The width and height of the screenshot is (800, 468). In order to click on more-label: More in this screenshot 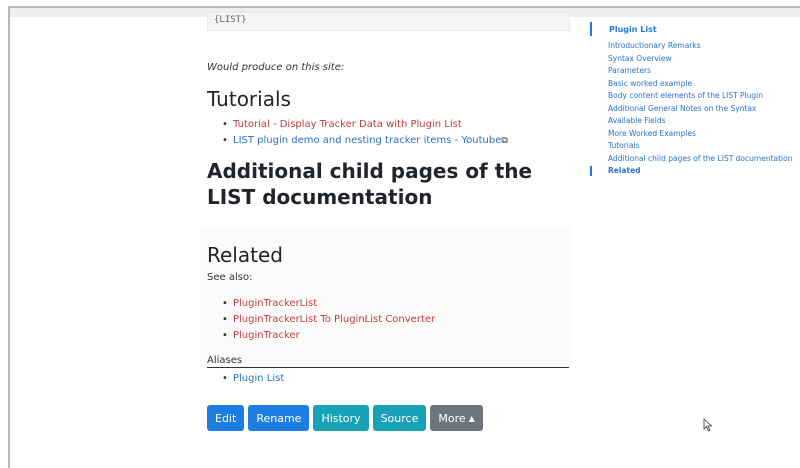, I will do `click(452, 418)`.